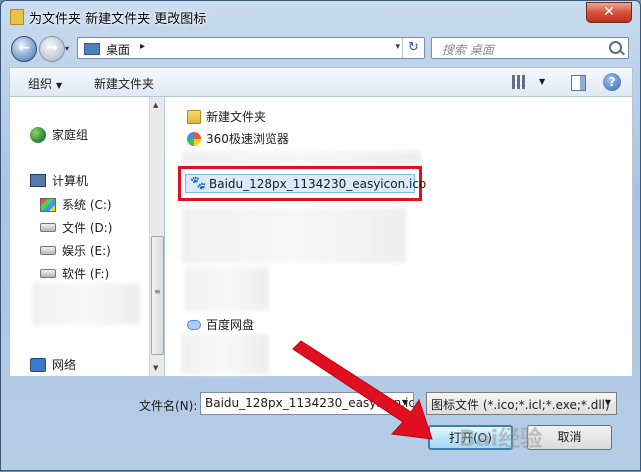 The width and height of the screenshot is (641, 472). I want to click on search-icon, so click(615, 47).